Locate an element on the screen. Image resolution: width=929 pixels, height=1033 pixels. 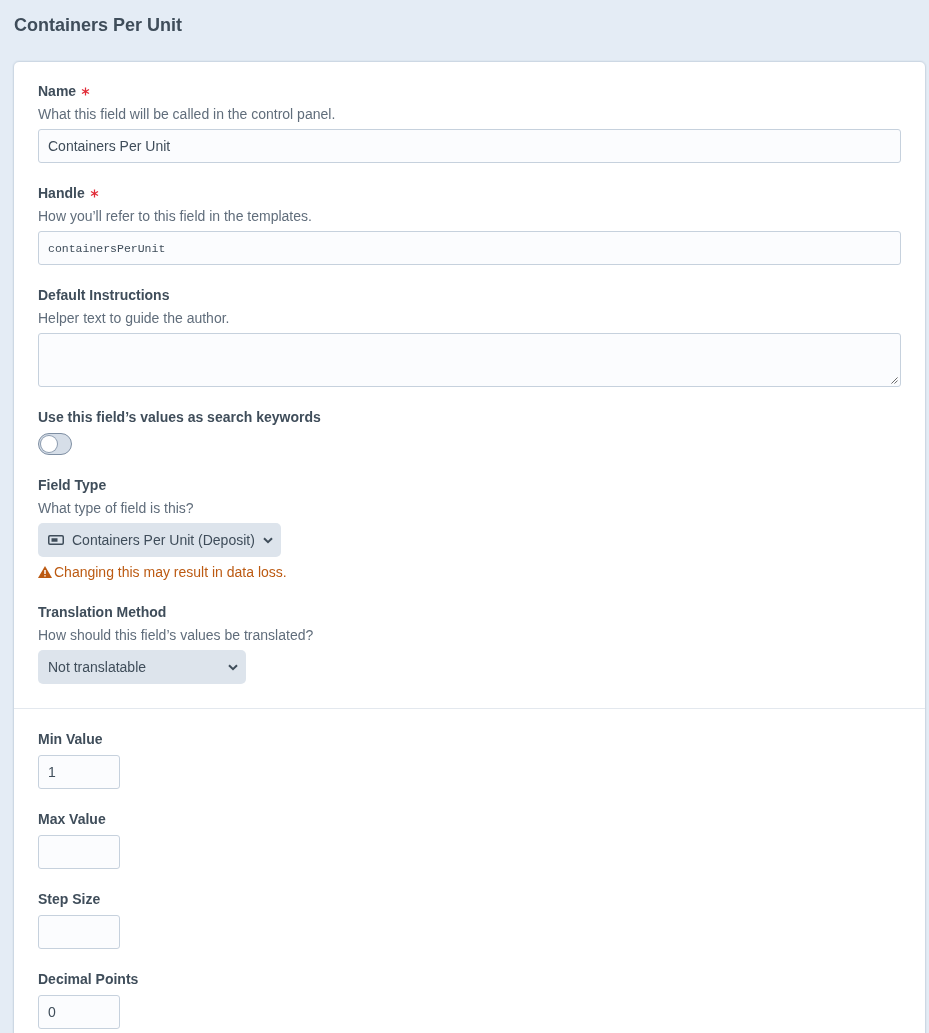
toggle-switch is located at coordinates (55, 444).